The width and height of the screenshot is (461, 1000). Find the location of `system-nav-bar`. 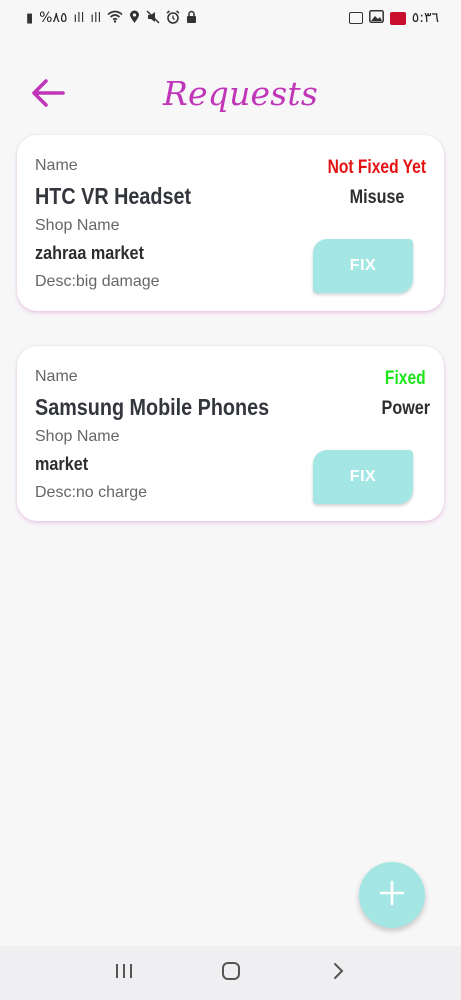

system-nav-bar is located at coordinates (230, 973).